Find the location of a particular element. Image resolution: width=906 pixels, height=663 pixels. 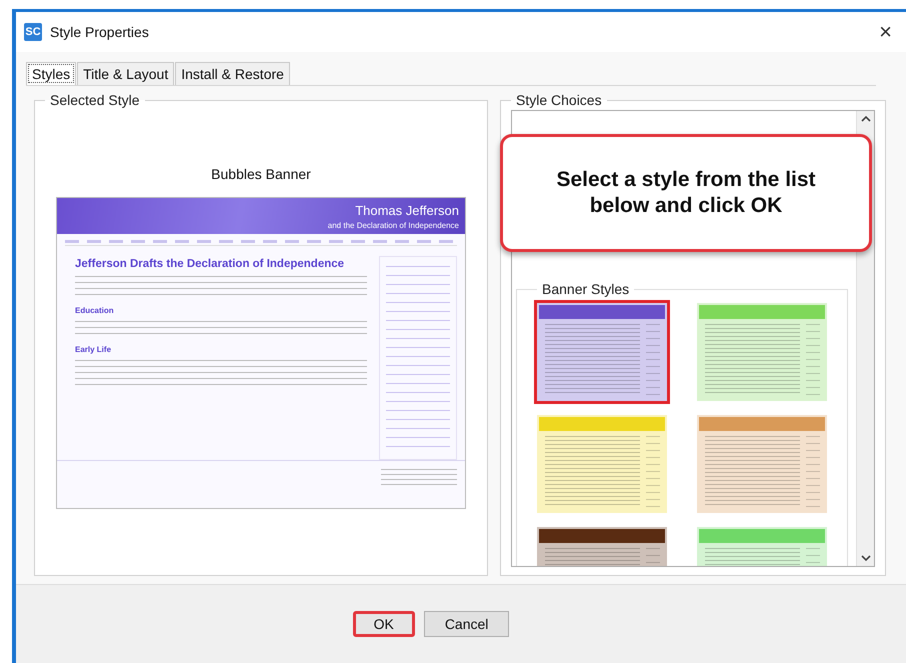

banner-title: Thomas Jefferson is located at coordinates (407, 210).